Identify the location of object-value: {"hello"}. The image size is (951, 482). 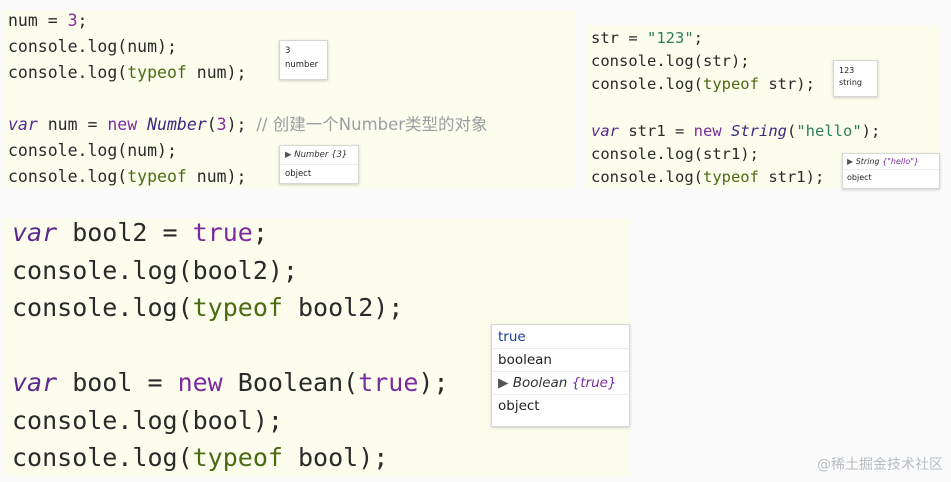
(900, 161).